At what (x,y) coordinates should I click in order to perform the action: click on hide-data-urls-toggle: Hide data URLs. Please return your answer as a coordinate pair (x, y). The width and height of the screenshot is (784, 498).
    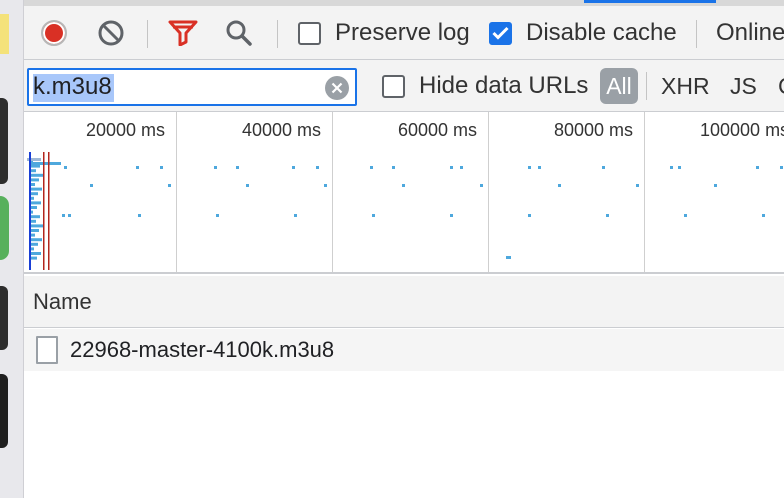
    Looking at the image, I should click on (485, 86).